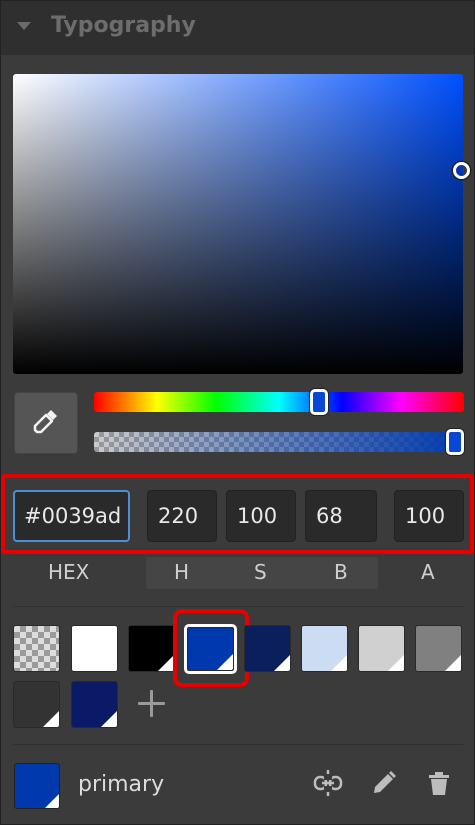 This screenshot has height=825, width=475. Describe the element at coordinates (381, 648) in the screenshot. I see `swatch-light-gray` at that location.